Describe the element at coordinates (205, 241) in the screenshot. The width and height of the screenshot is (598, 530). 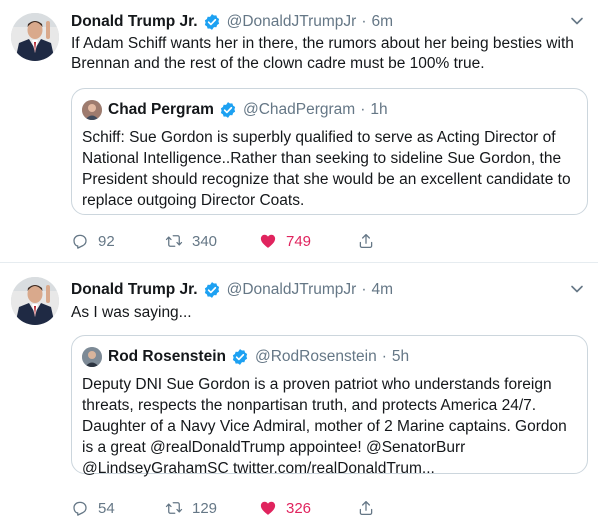
I see `retweet-count: 340` at that location.